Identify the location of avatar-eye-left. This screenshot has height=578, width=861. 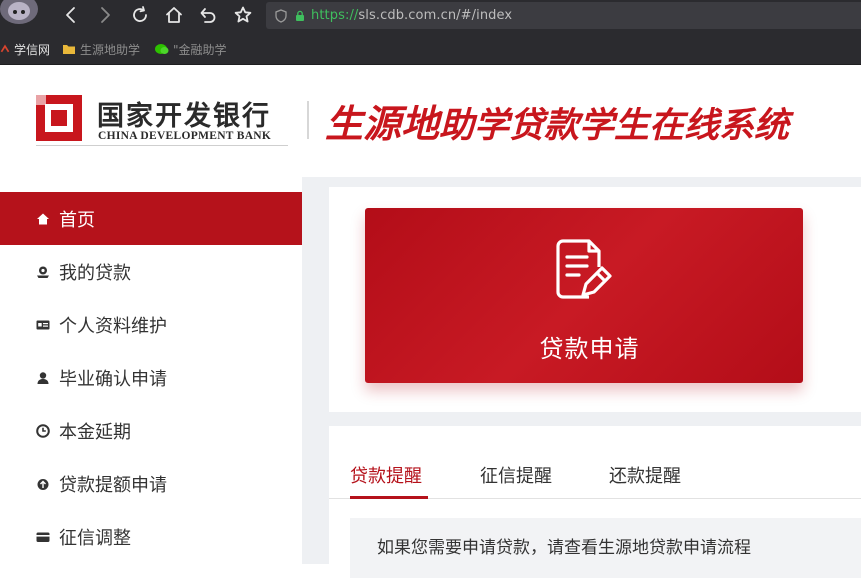
(15, 12).